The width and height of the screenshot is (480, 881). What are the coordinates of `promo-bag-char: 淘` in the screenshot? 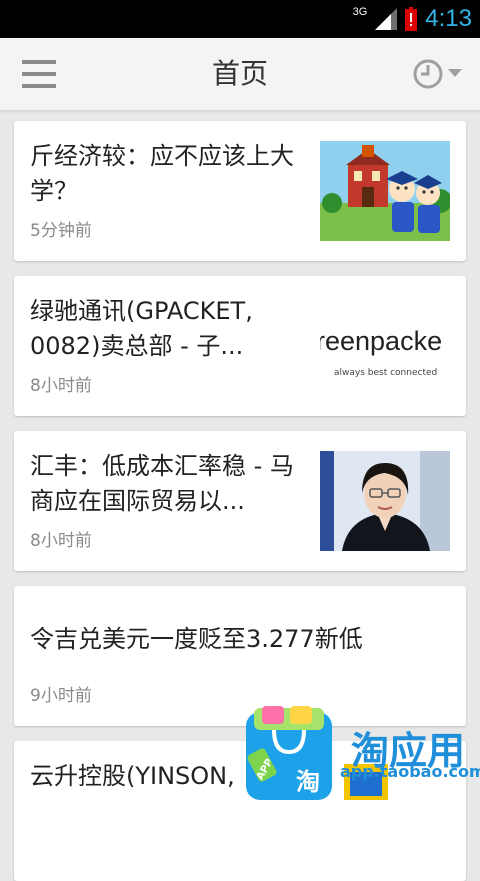 It's located at (308, 782).